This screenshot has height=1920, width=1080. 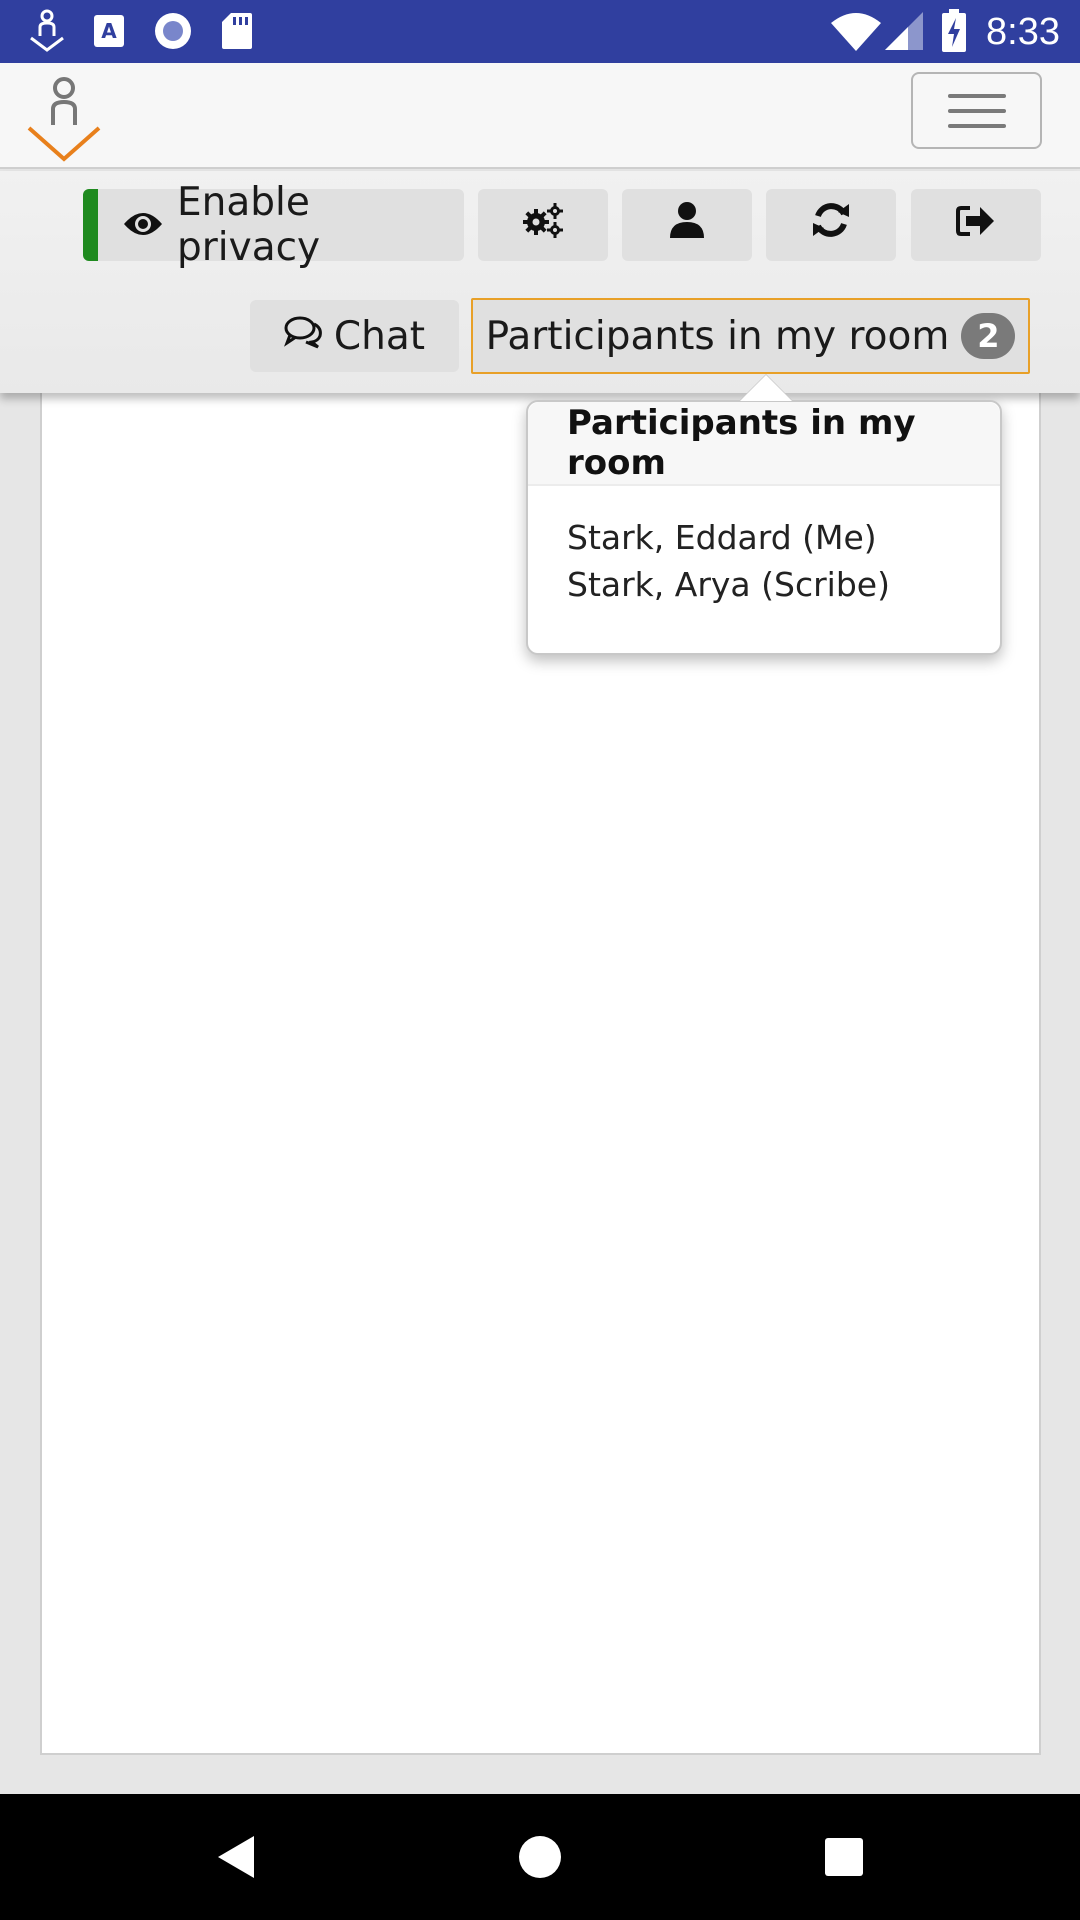 I want to click on gears-icon, so click(x=543, y=225).